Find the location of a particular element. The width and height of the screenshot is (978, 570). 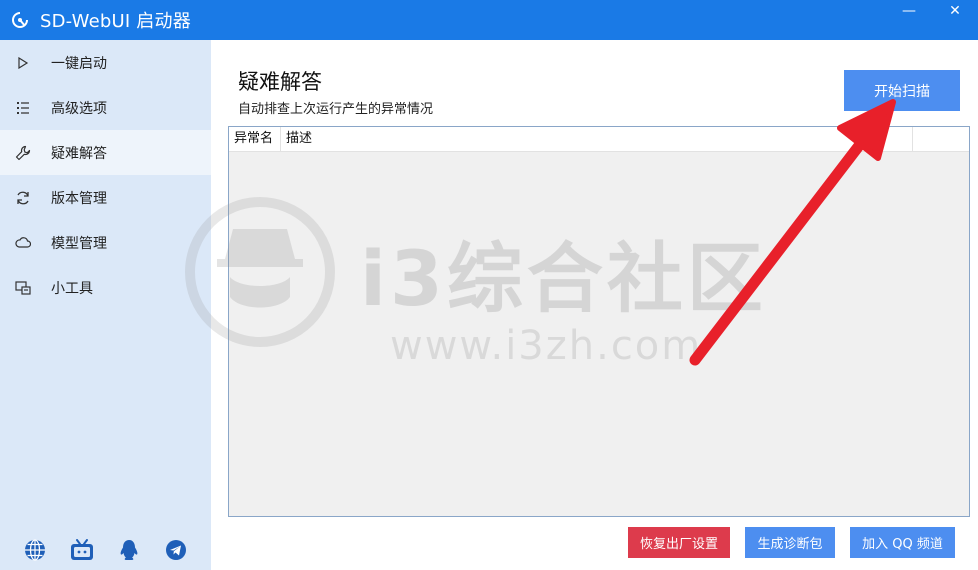

bilibili-icon is located at coordinates (82, 550).